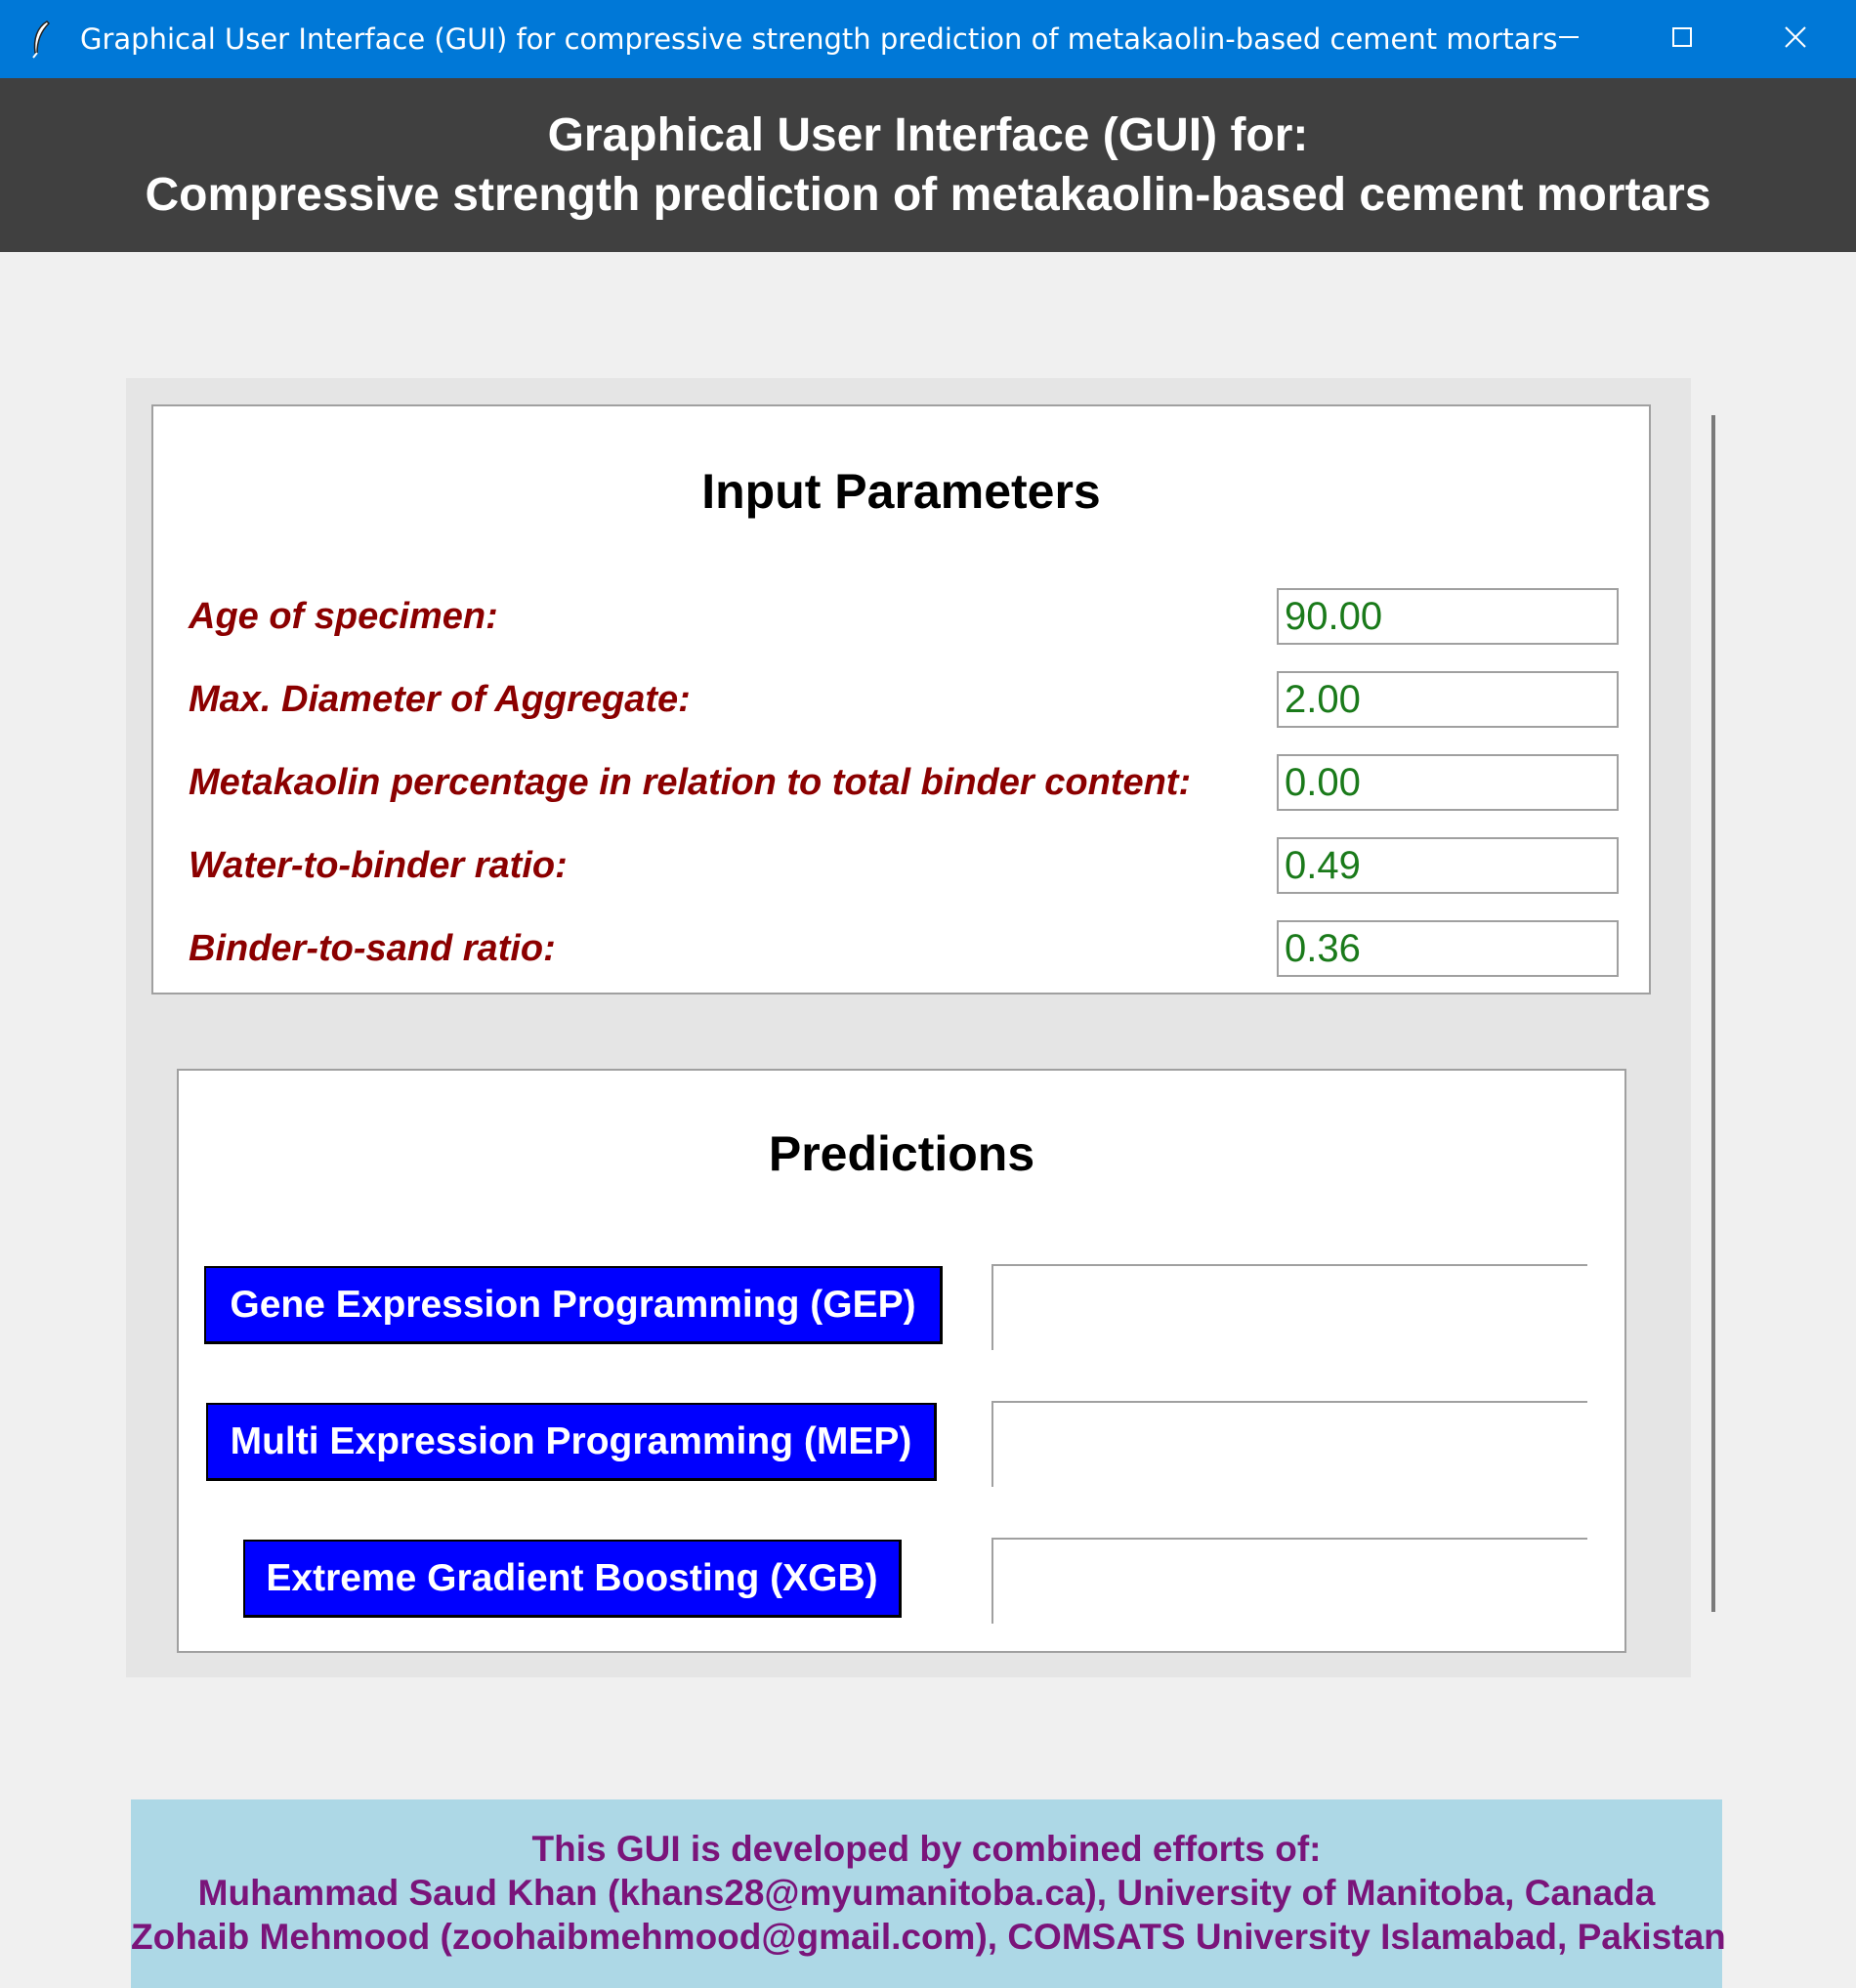 Image resolution: width=1856 pixels, height=1988 pixels. Describe the element at coordinates (571, 1442) in the screenshot. I see `mep-button: Multi Expression Programming (MEP)` at that location.